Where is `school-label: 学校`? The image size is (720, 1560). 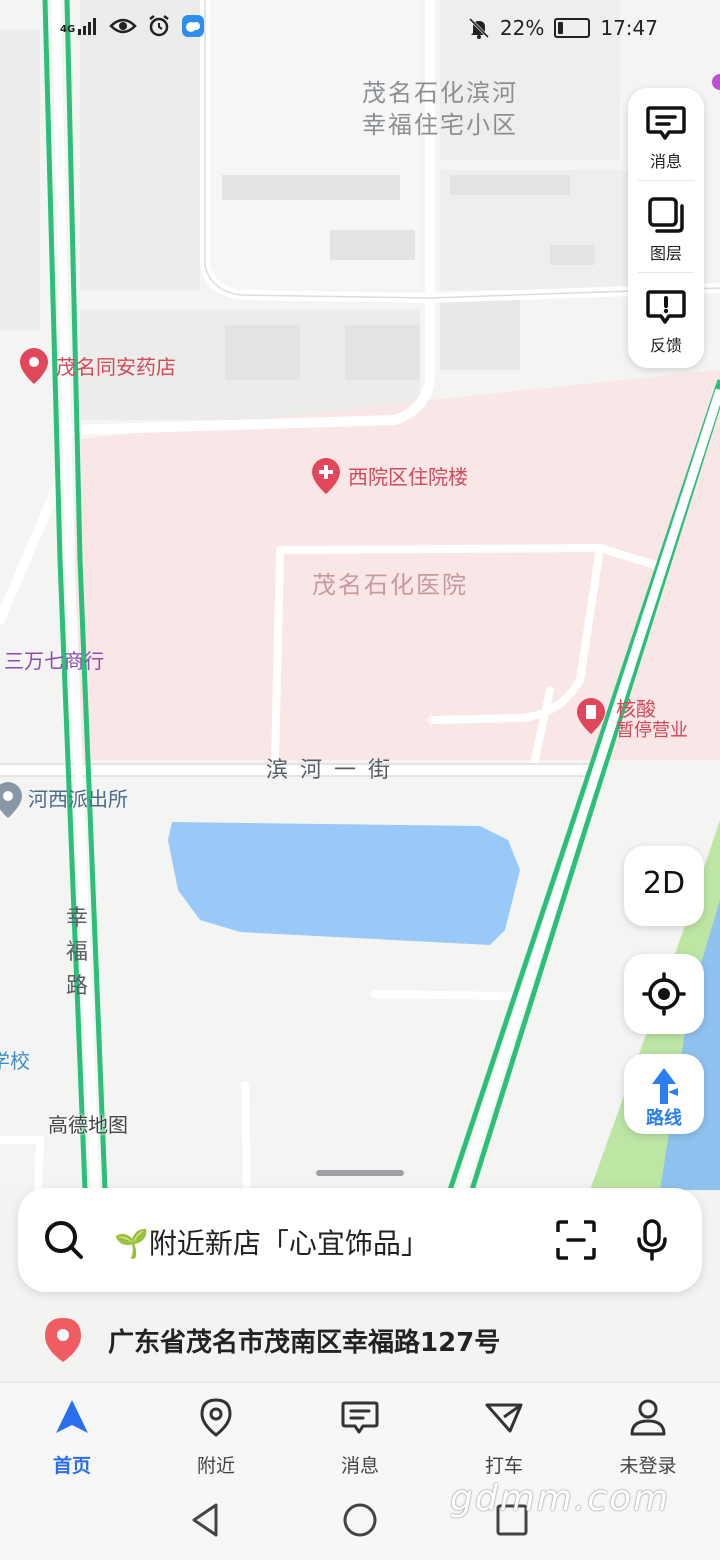
school-label: 学校 is located at coordinates (15, 1061).